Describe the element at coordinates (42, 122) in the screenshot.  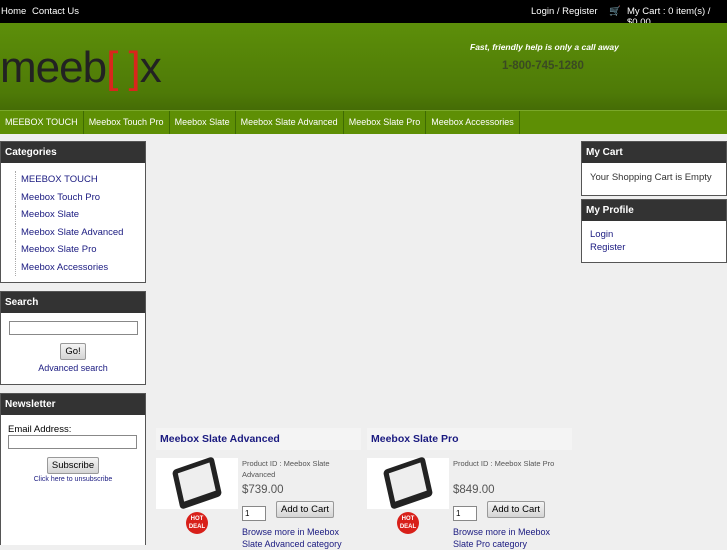
I see `nav-meebox-touch: MEEBOX TOUCH` at that location.